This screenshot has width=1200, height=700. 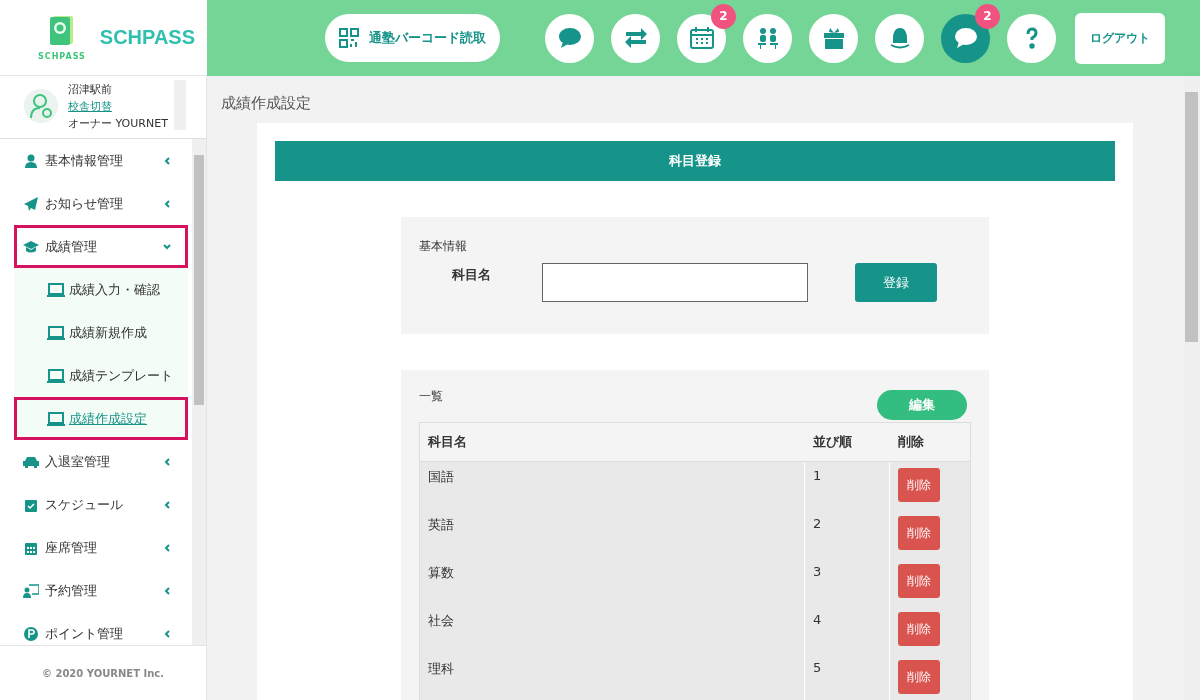 What do you see at coordinates (899, 38) in the screenshot?
I see `bell-button` at bounding box center [899, 38].